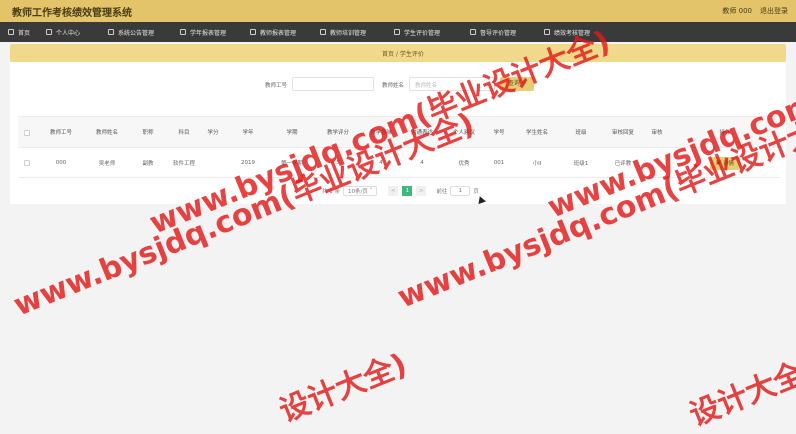 This screenshot has width=796, height=434. Describe the element at coordinates (338, 163) in the screenshot. I see `table-cell: 5` at that location.